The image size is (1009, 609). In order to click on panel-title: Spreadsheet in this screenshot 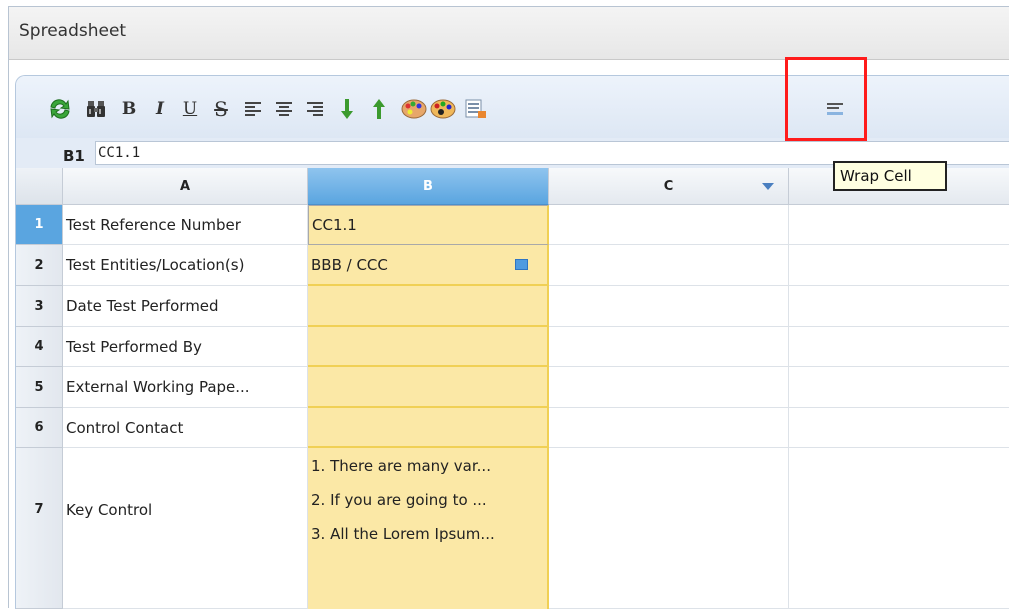, I will do `click(73, 31)`.